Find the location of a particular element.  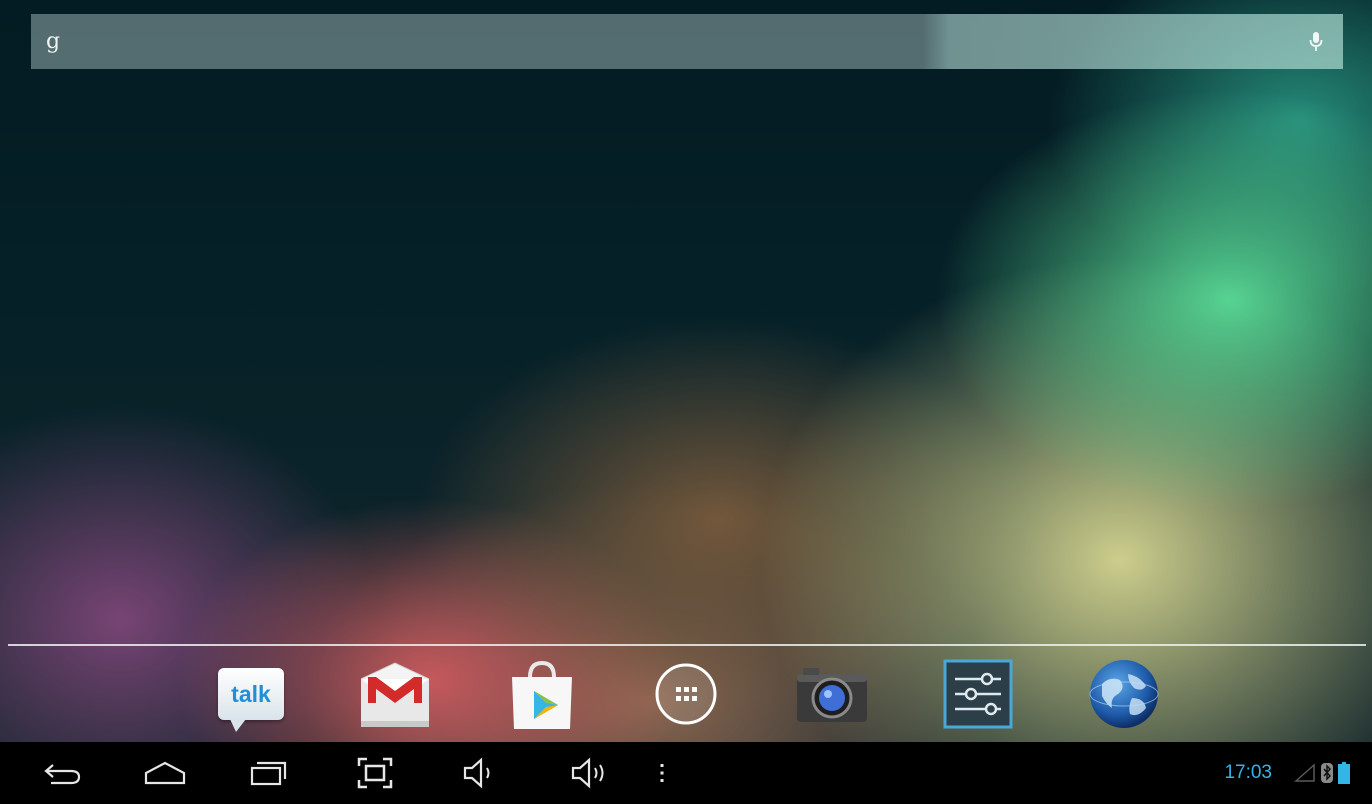

google-g-icon: g is located at coordinates (53, 41).